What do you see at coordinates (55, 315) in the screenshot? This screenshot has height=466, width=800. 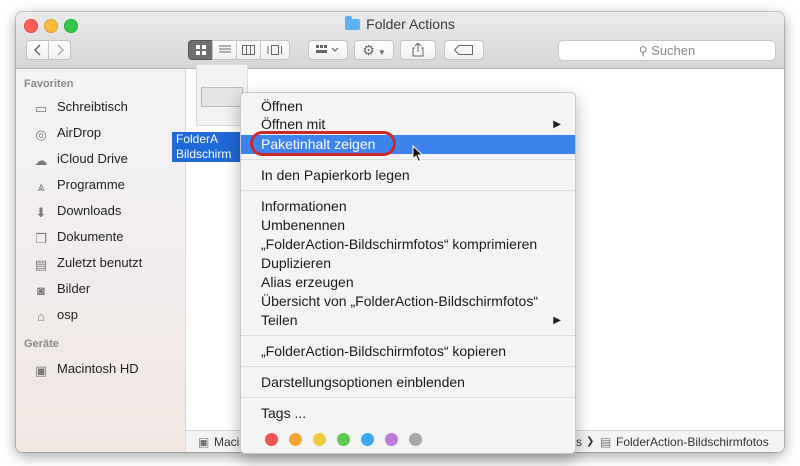 I see `sidebar-item-home: ⌂ osp` at bounding box center [55, 315].